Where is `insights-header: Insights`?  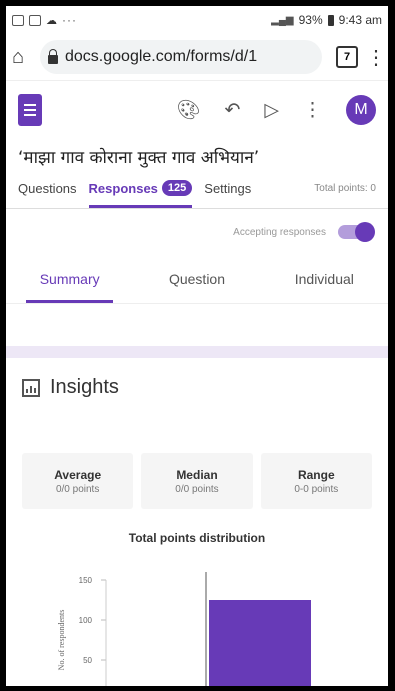 insights-header: Insights is located at coordinates (197, 387).